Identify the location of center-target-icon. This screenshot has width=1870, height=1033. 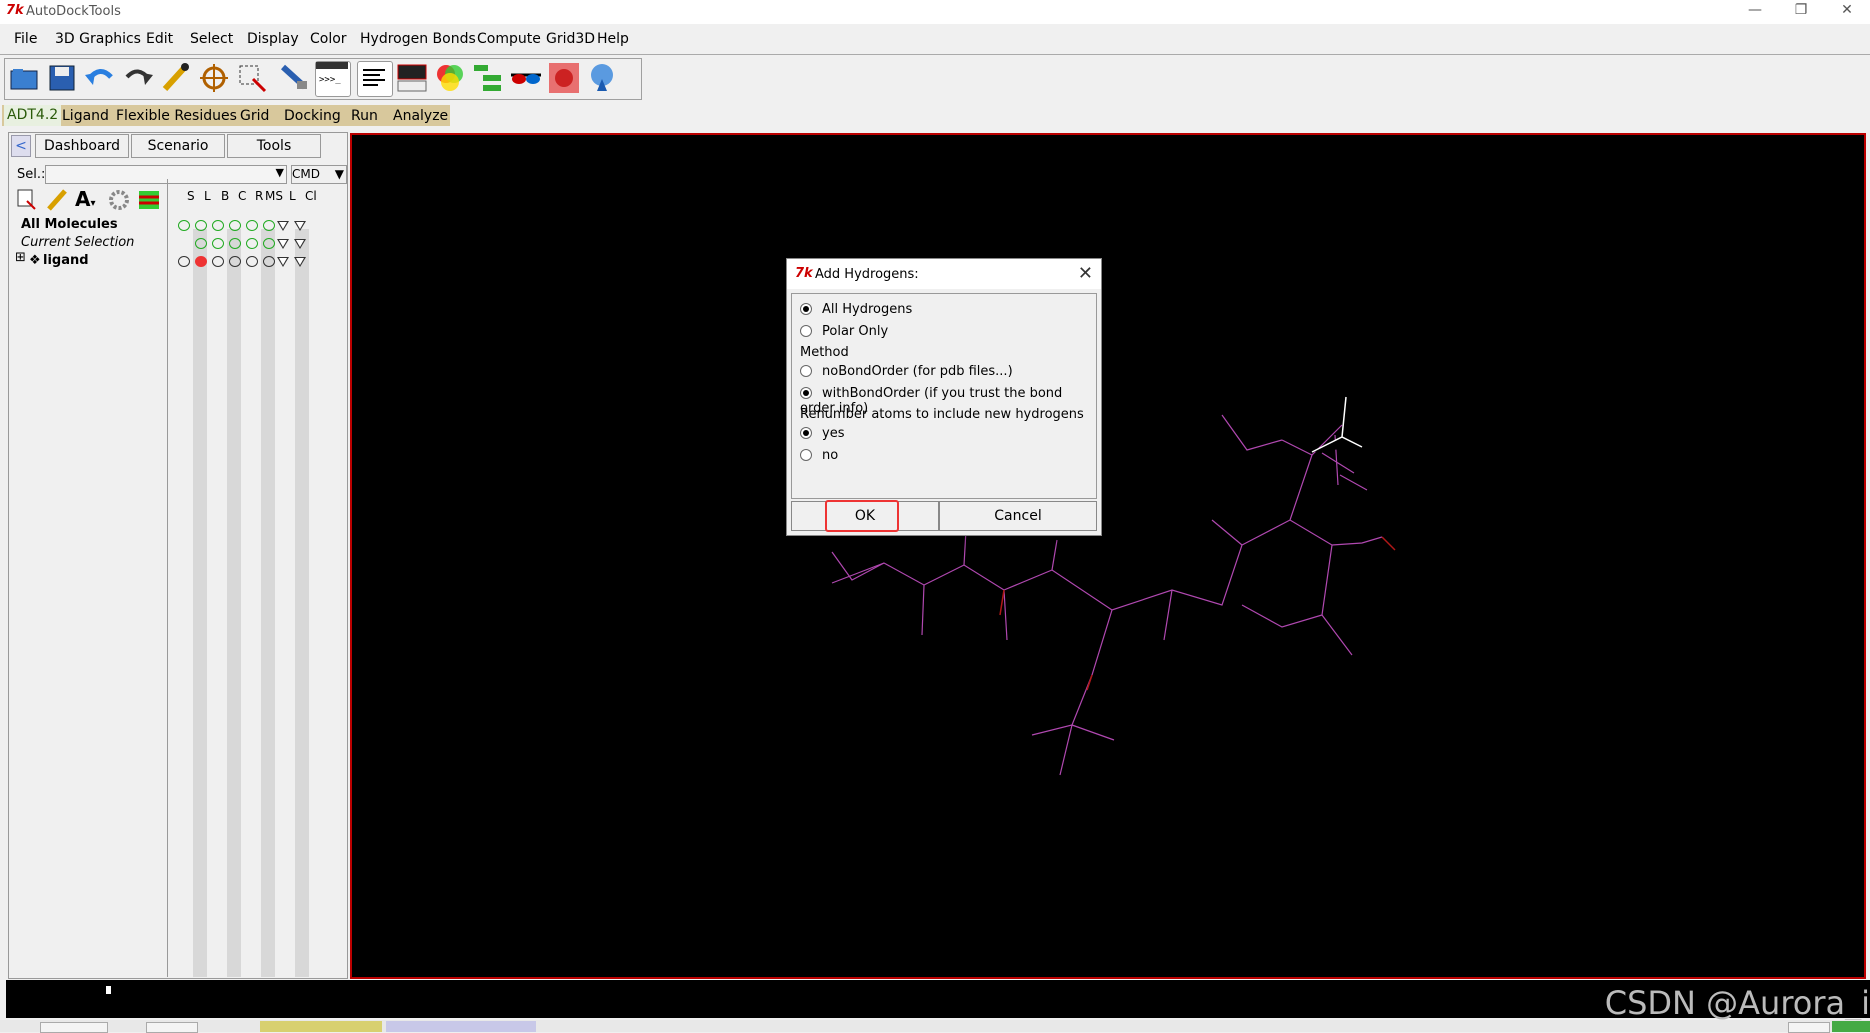
(214, 78).